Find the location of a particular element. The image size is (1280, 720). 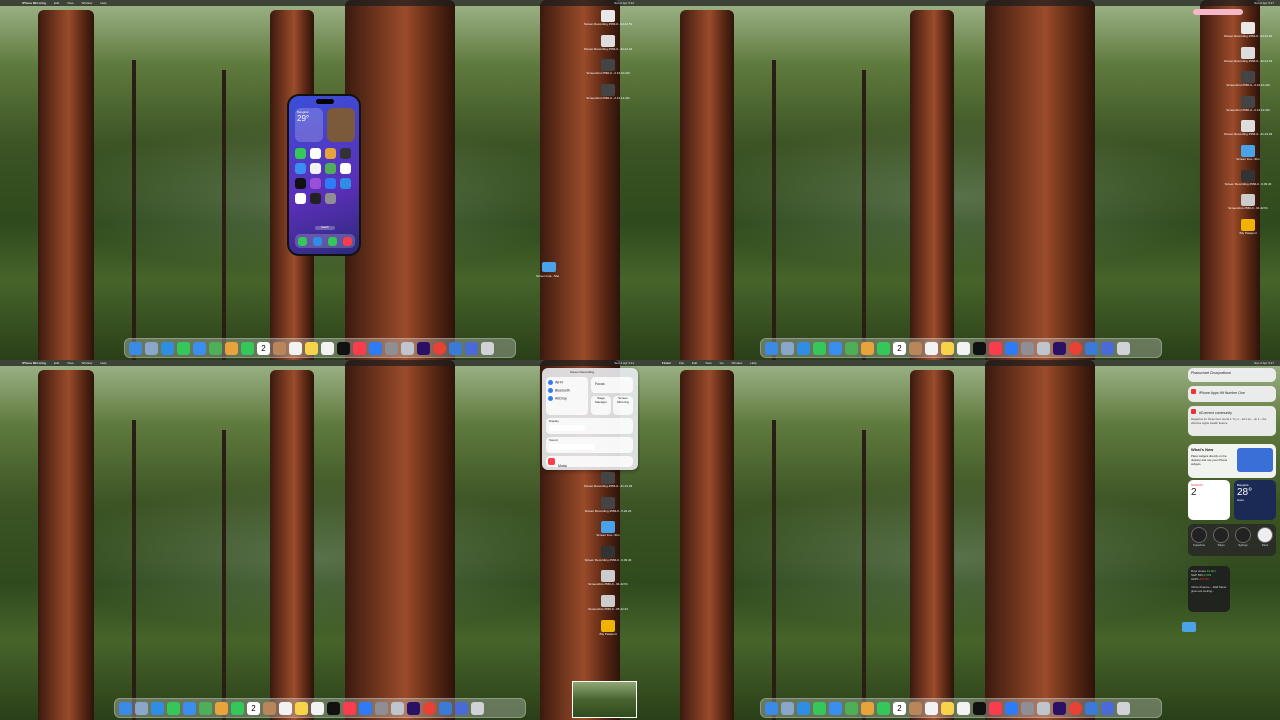

notification-card: iPhone Apps Hit Number One is located at coordinates (1232, 394).